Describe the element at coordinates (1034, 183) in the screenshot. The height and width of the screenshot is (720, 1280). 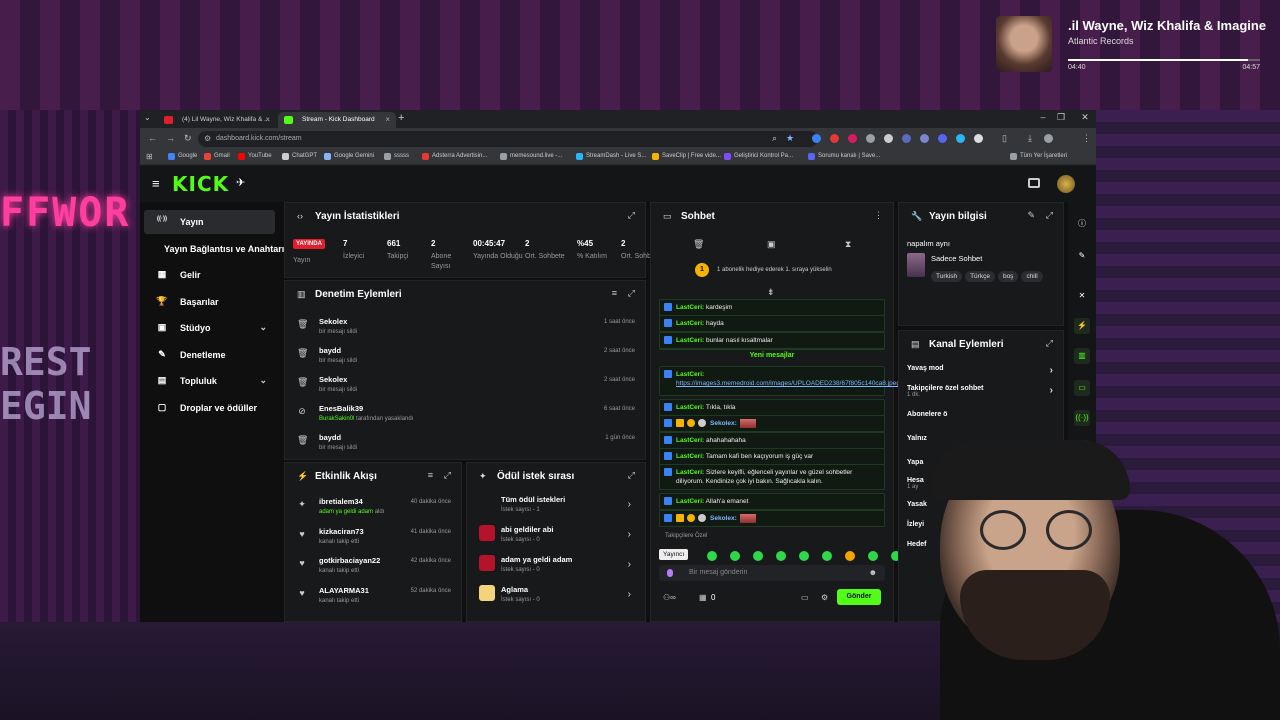
I see `inbox-icon` at that location.